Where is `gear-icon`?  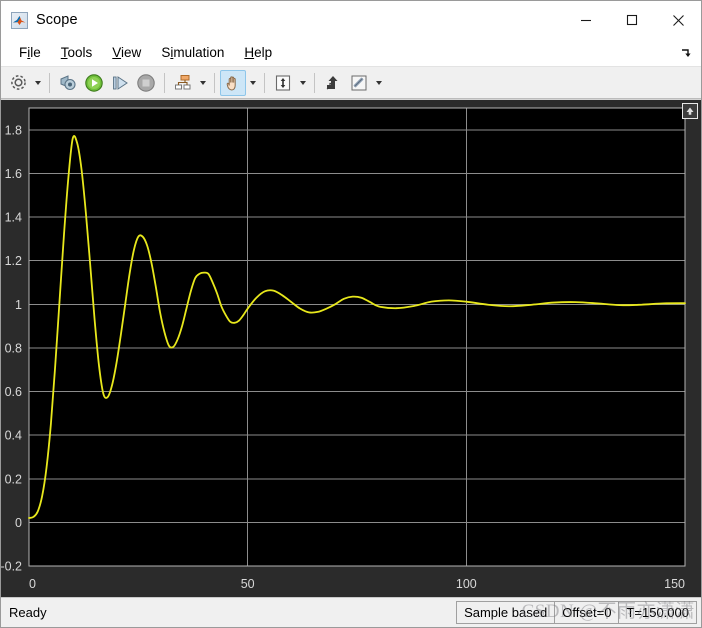
gear-icon is located at coordinates (18, 82).